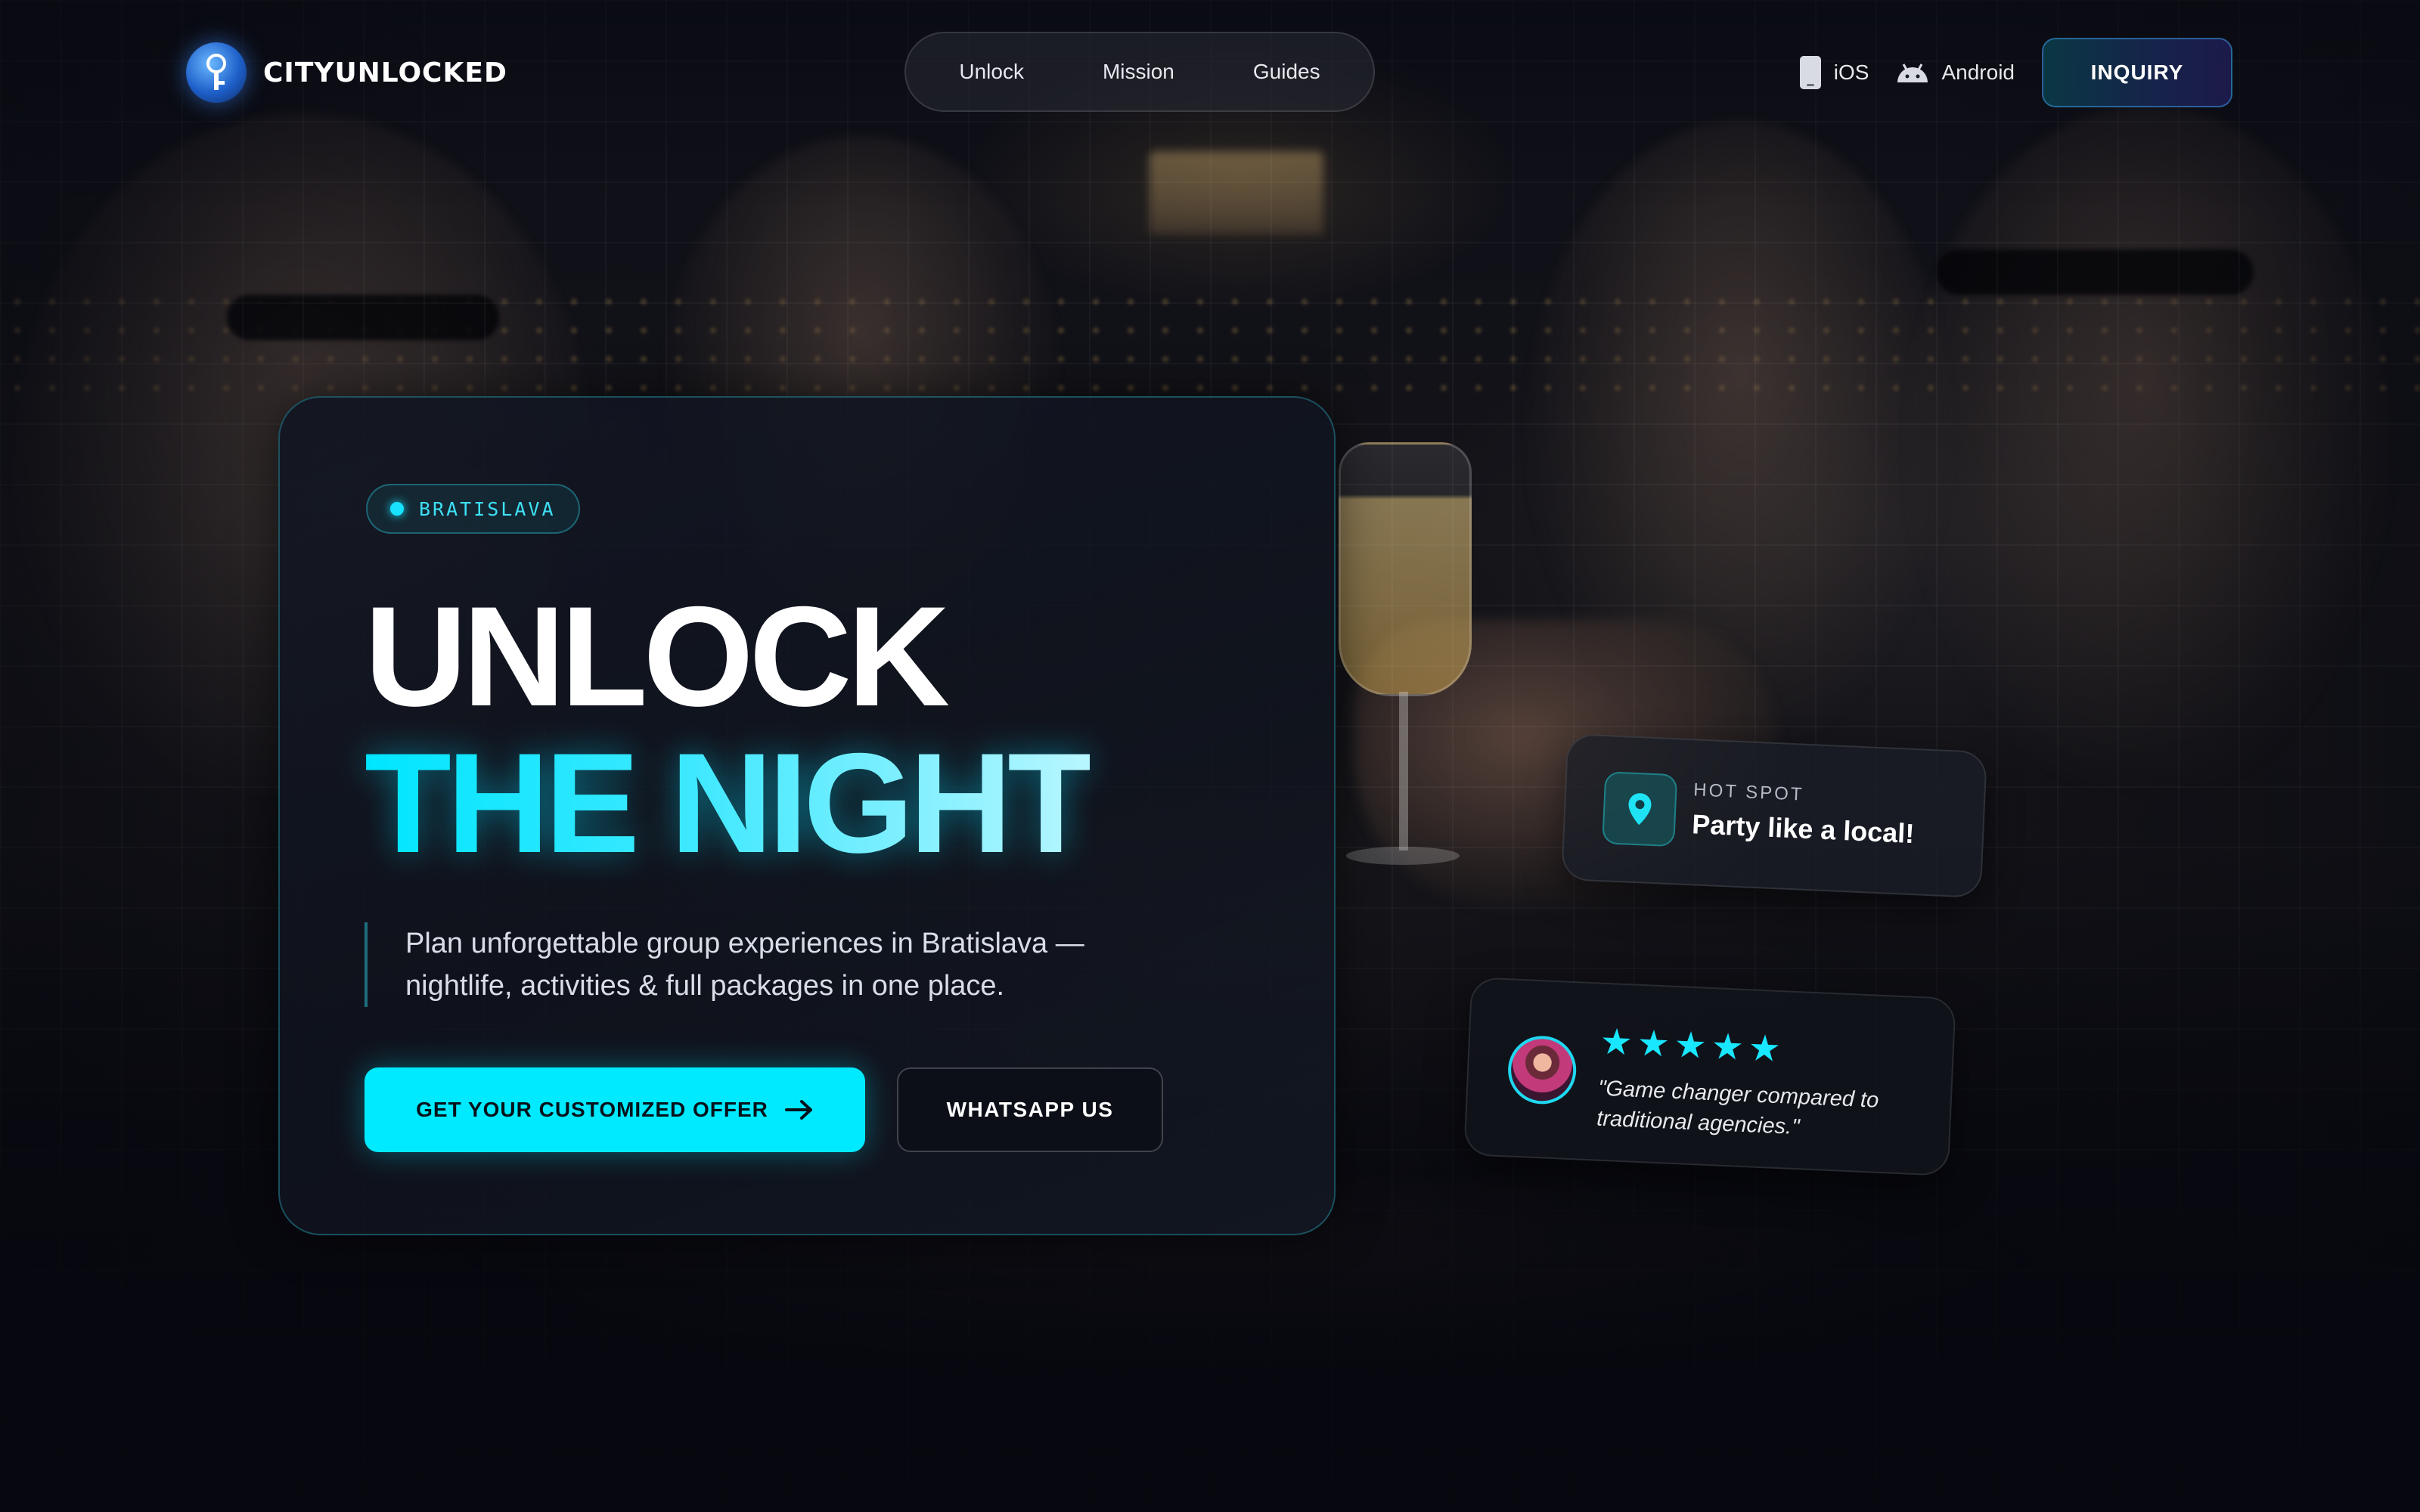 This screenshot has height=1512, width=2420. I want to click on brand-name: CITYUNLOCKED, so click(385, 72).